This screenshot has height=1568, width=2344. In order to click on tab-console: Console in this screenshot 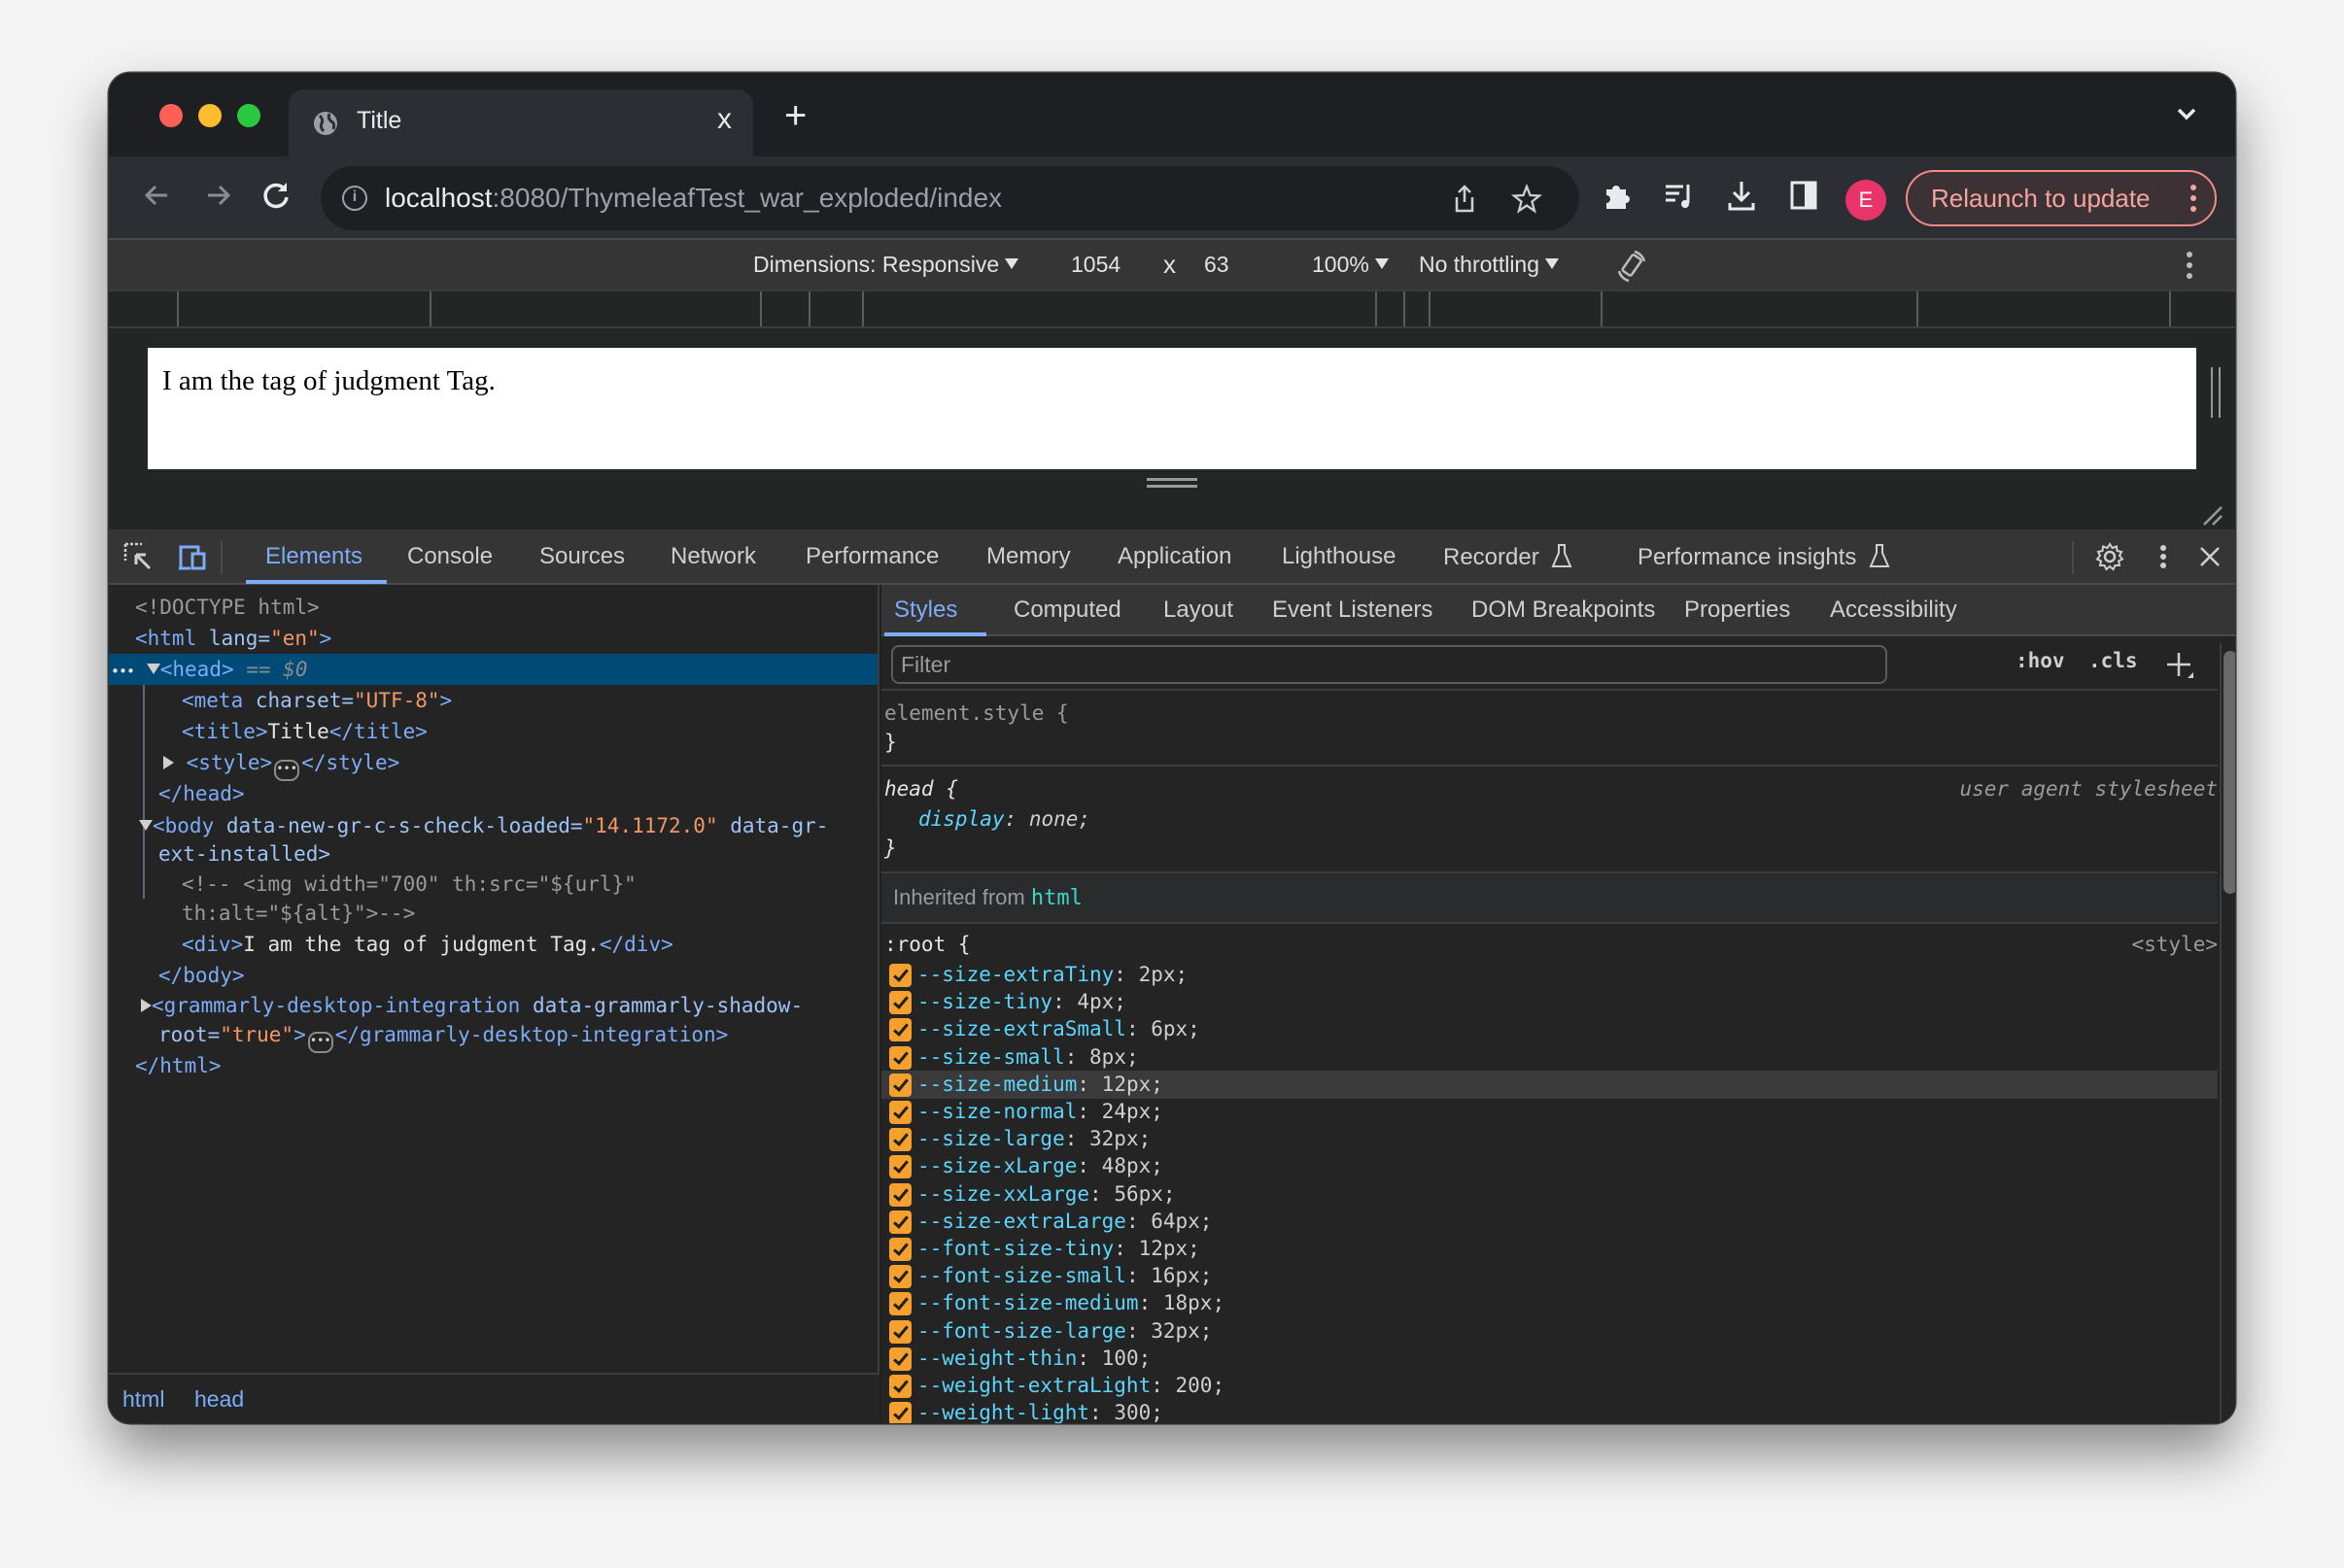, I will do `click(450, 556)`.